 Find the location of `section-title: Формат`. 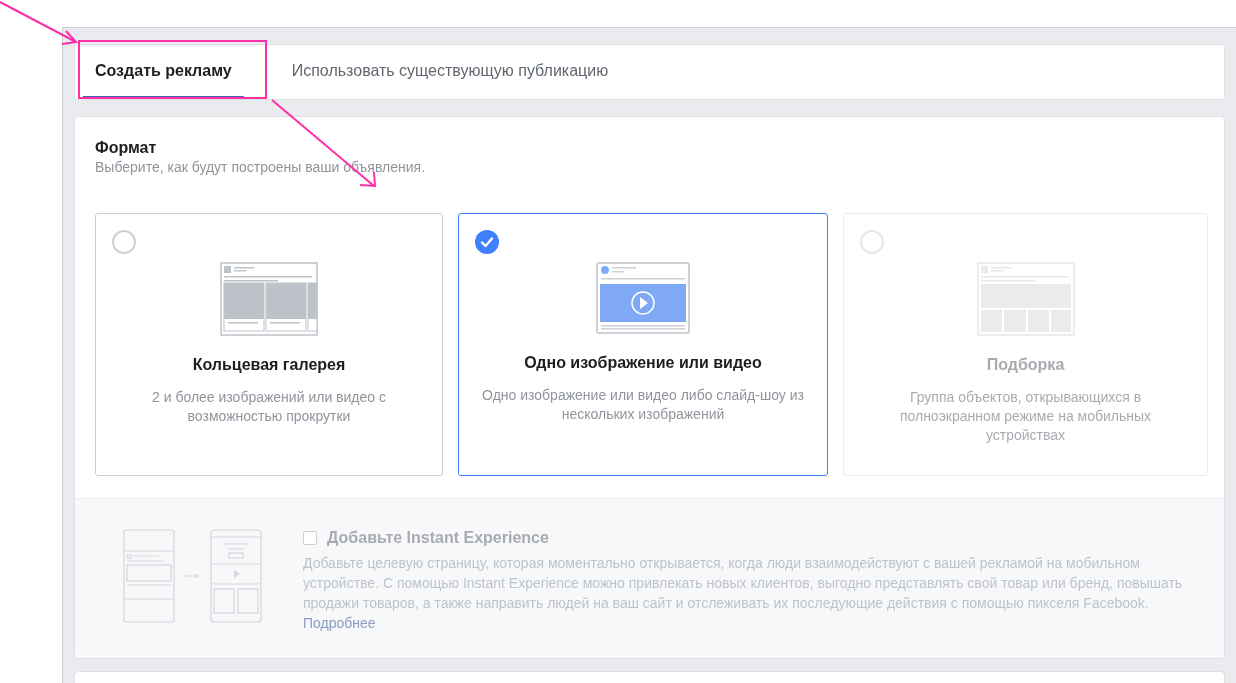

section-title: Формат is located at coordinates (126, 148).